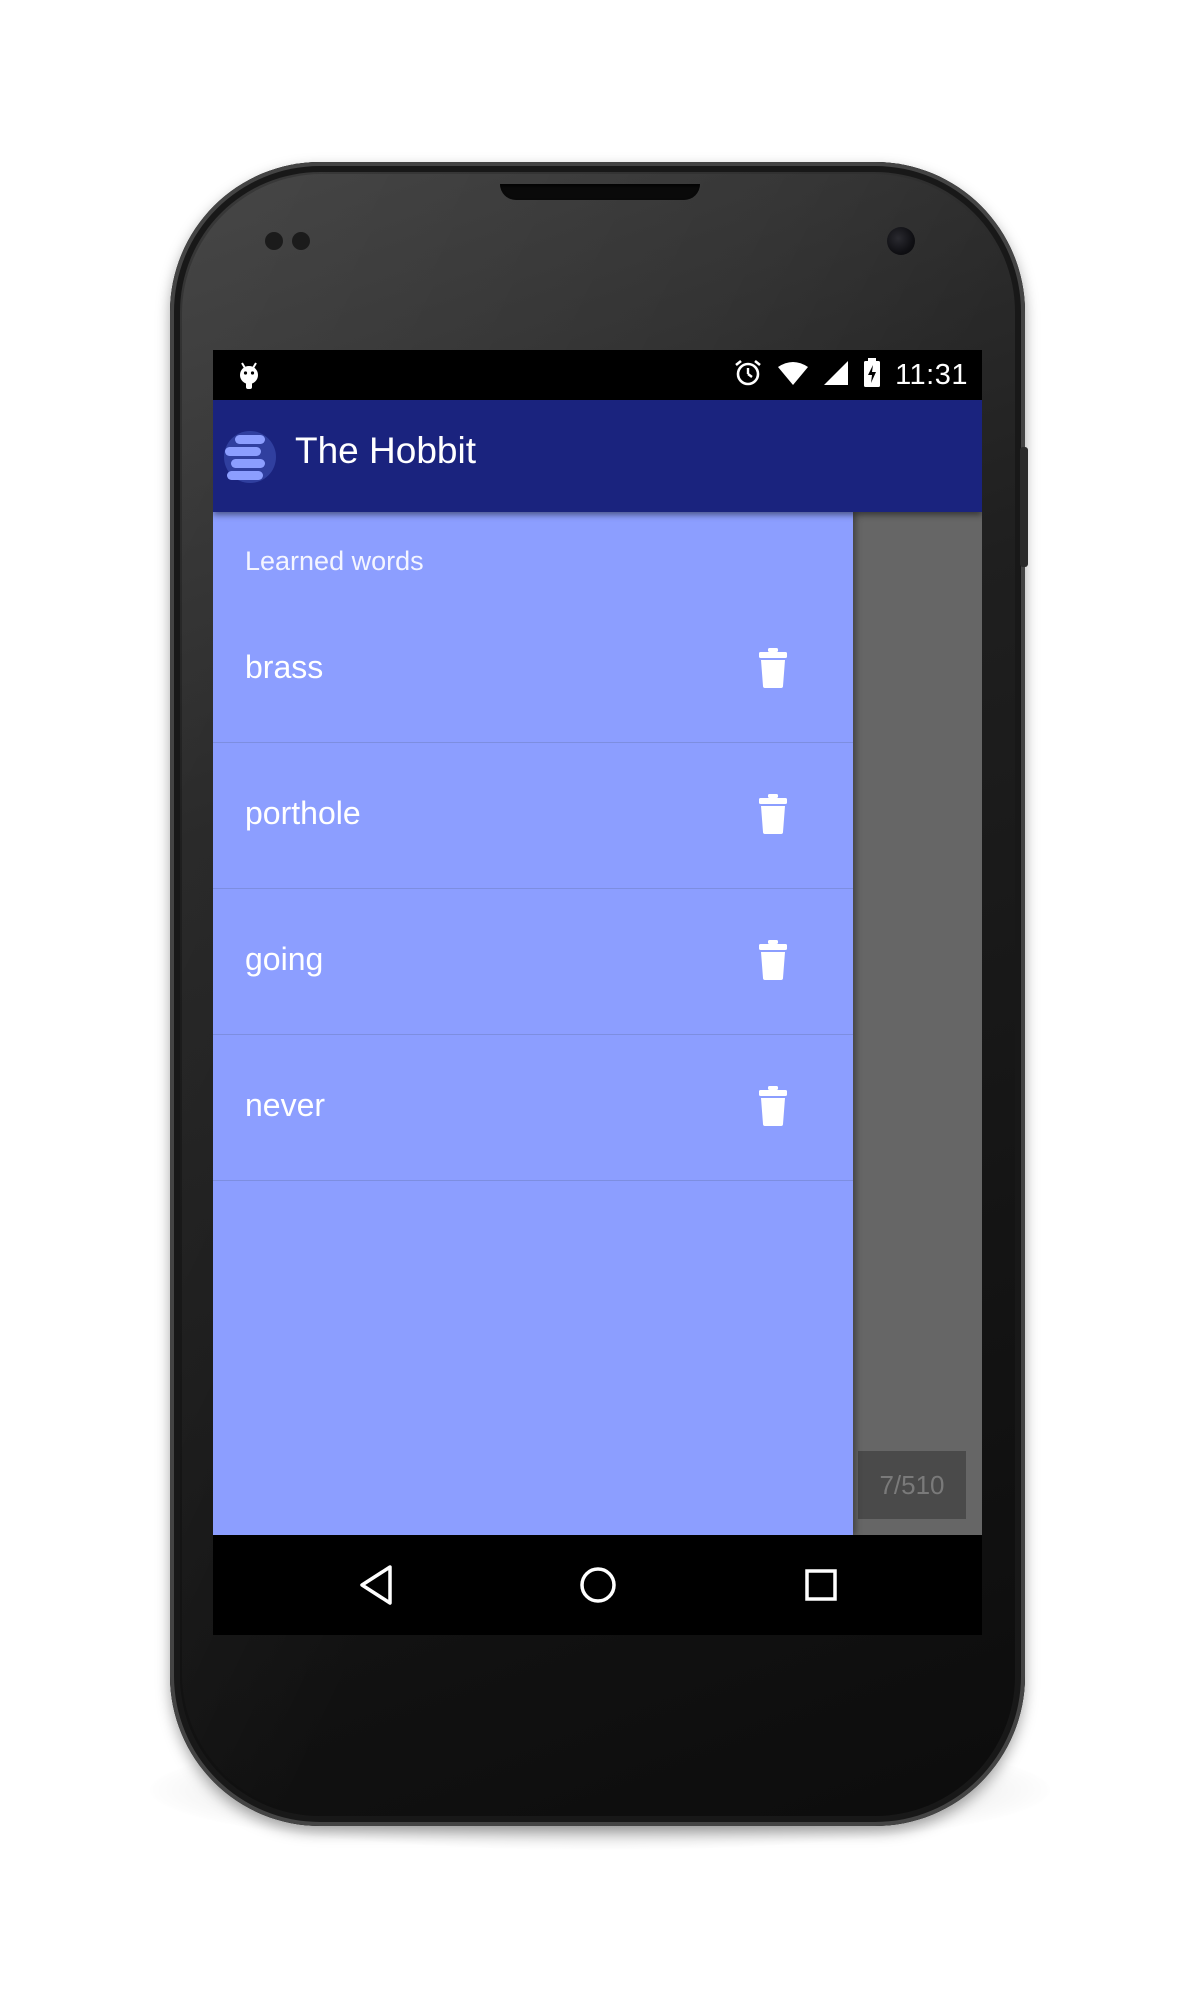  Describe the element at coordinates (376, 1585) in the screenshot. I see `back-icon` at that location.